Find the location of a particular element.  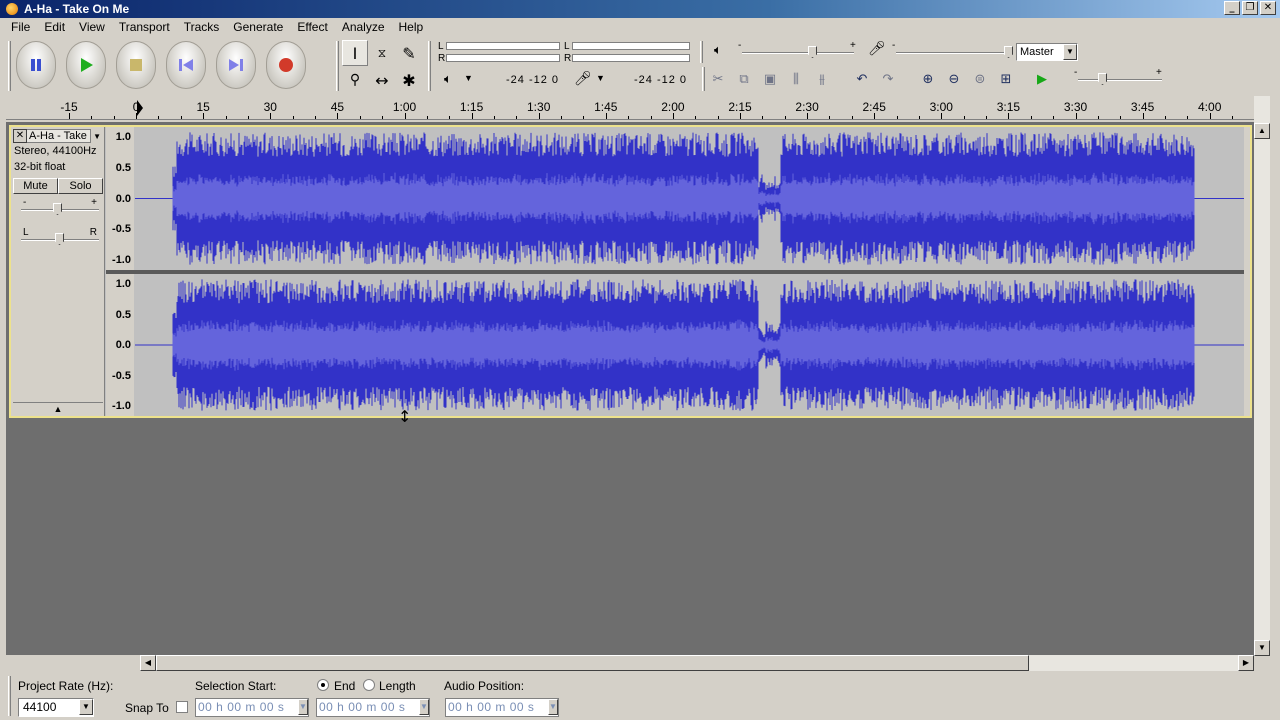

ruler-label: 0 is located at coordinates (136, 107).